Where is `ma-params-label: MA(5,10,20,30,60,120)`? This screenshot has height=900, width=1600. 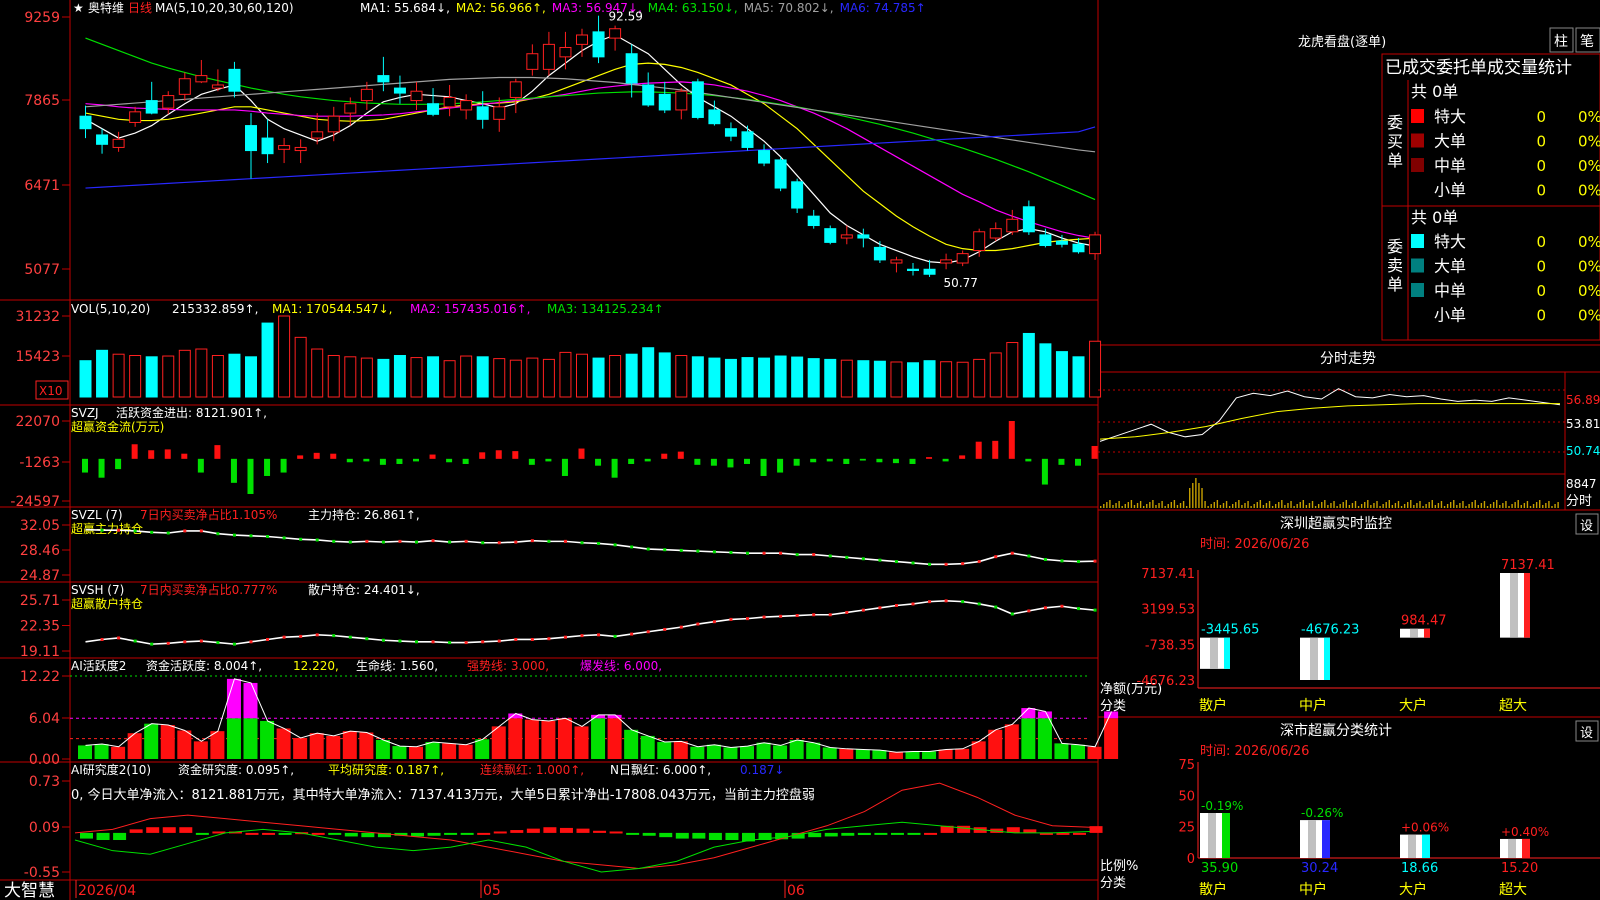 ma-params-label: MA(5,10,20,30,60,120) is located at coordinates (224, 8).